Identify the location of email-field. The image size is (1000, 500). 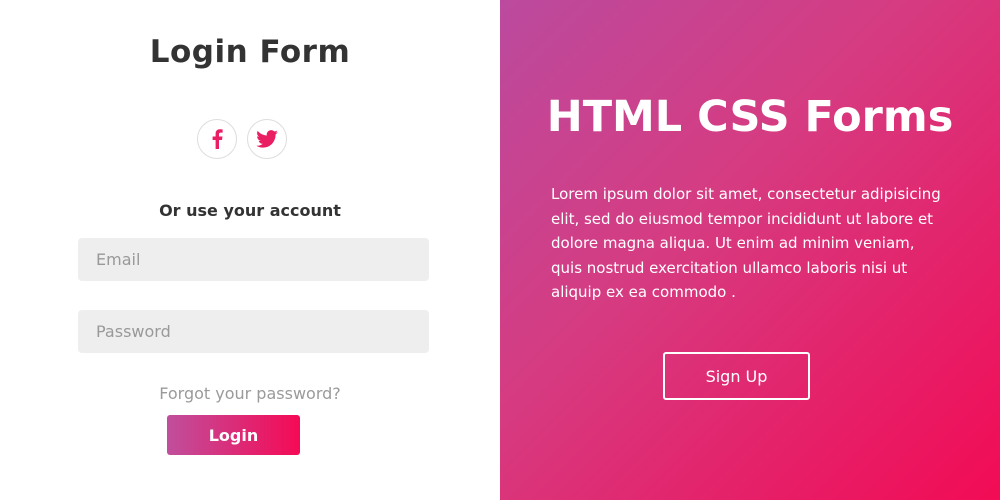
(253, 259).